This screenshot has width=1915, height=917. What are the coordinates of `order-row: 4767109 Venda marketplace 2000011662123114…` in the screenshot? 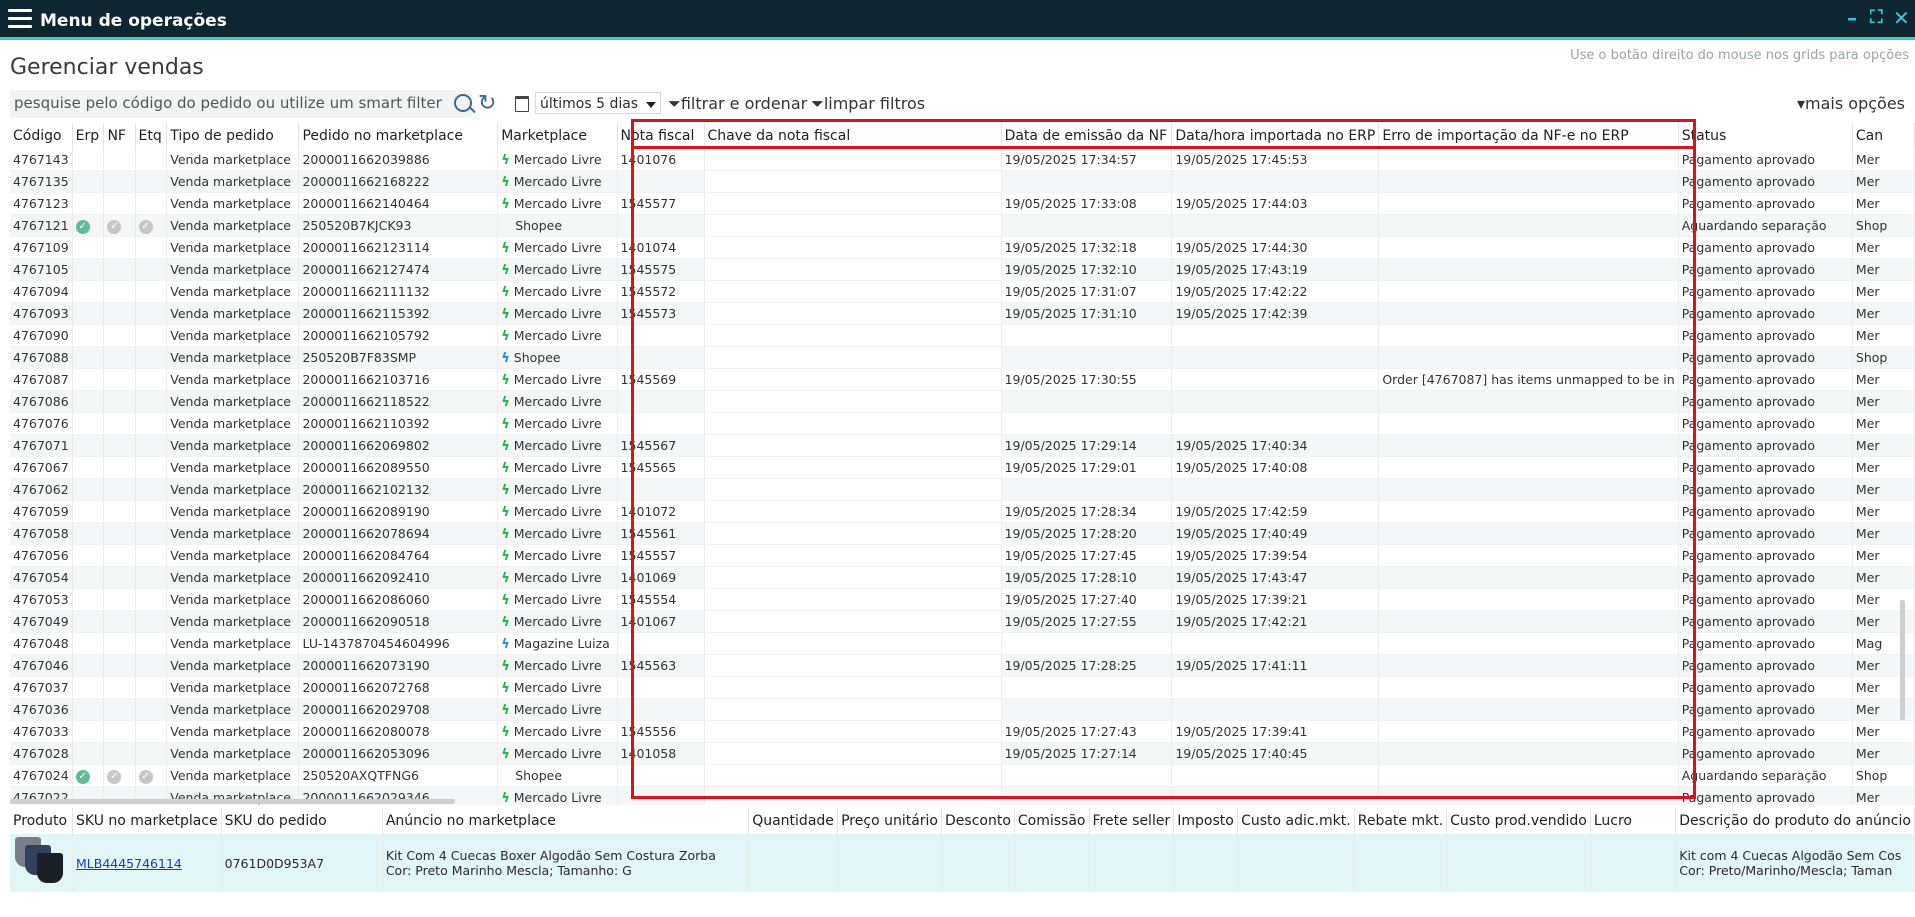 It's located at (962, 247).